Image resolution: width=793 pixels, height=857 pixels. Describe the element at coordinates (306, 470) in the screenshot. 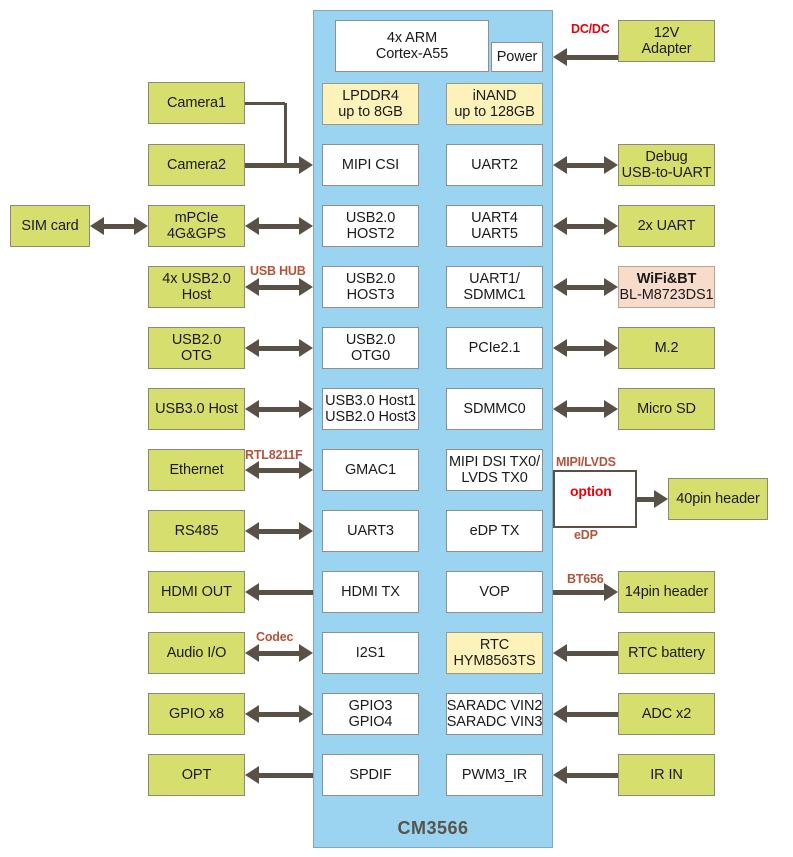

I see `connector-left-row-5-head-right` at that location.